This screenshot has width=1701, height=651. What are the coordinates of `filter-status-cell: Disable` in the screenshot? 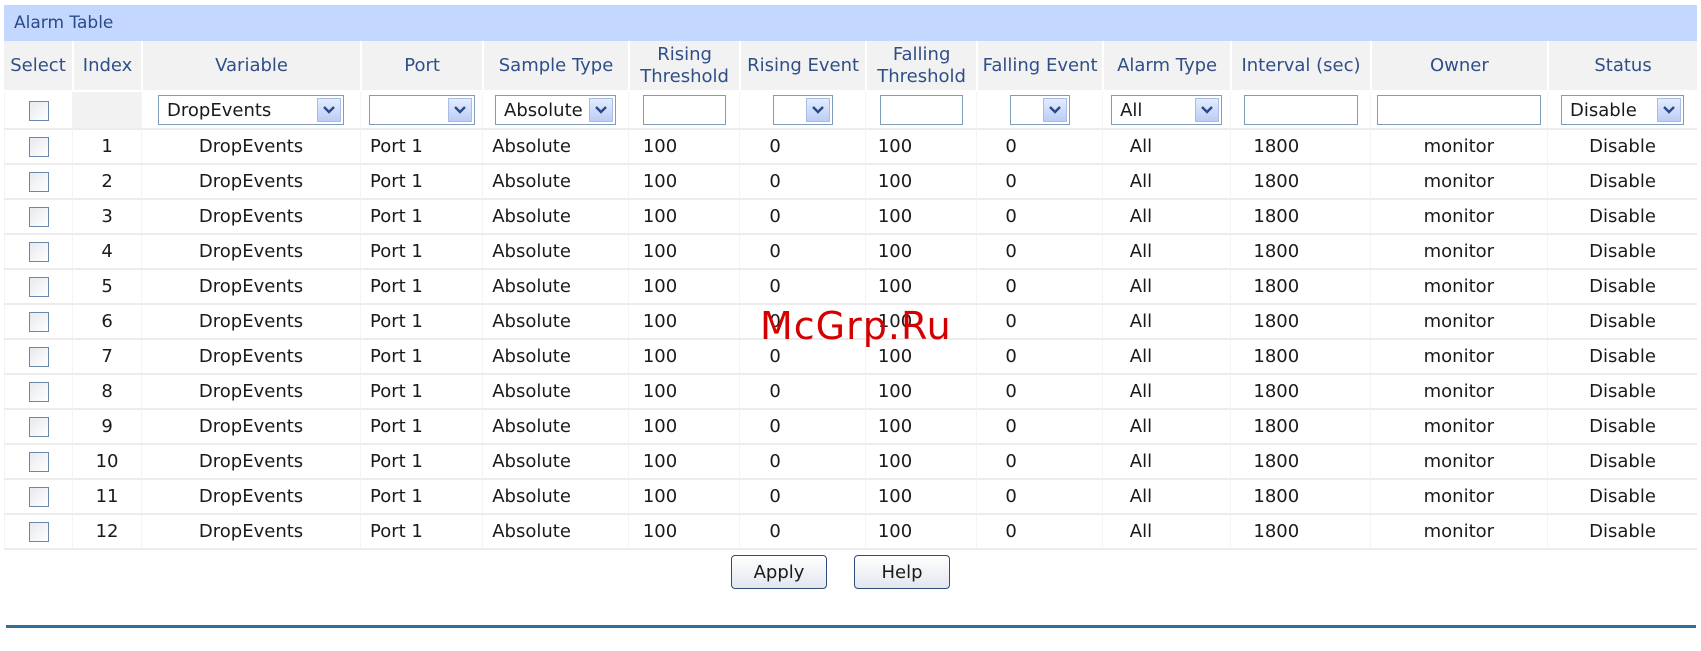 It's located at (1622, 111).